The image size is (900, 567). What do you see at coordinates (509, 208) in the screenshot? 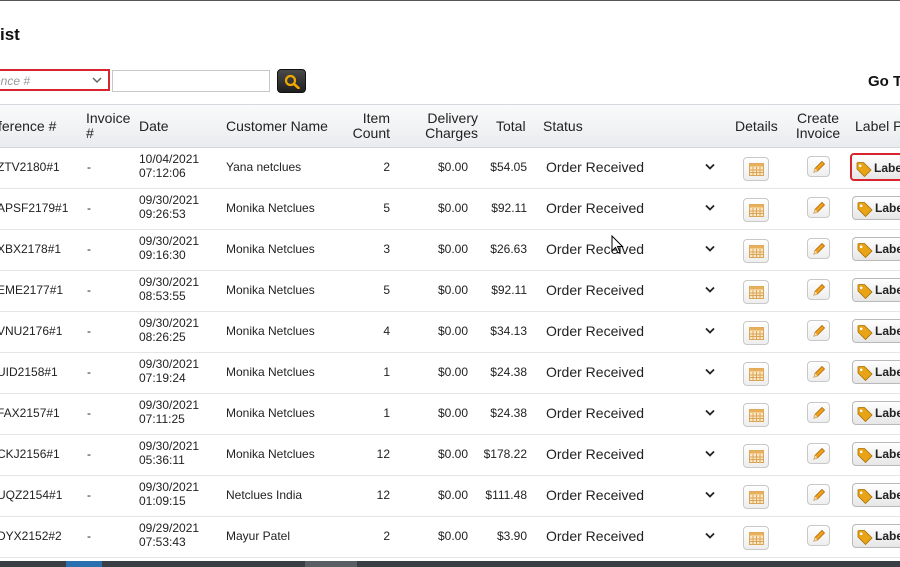
I see `order-total: $92.11` at bounding box center [509, 208].